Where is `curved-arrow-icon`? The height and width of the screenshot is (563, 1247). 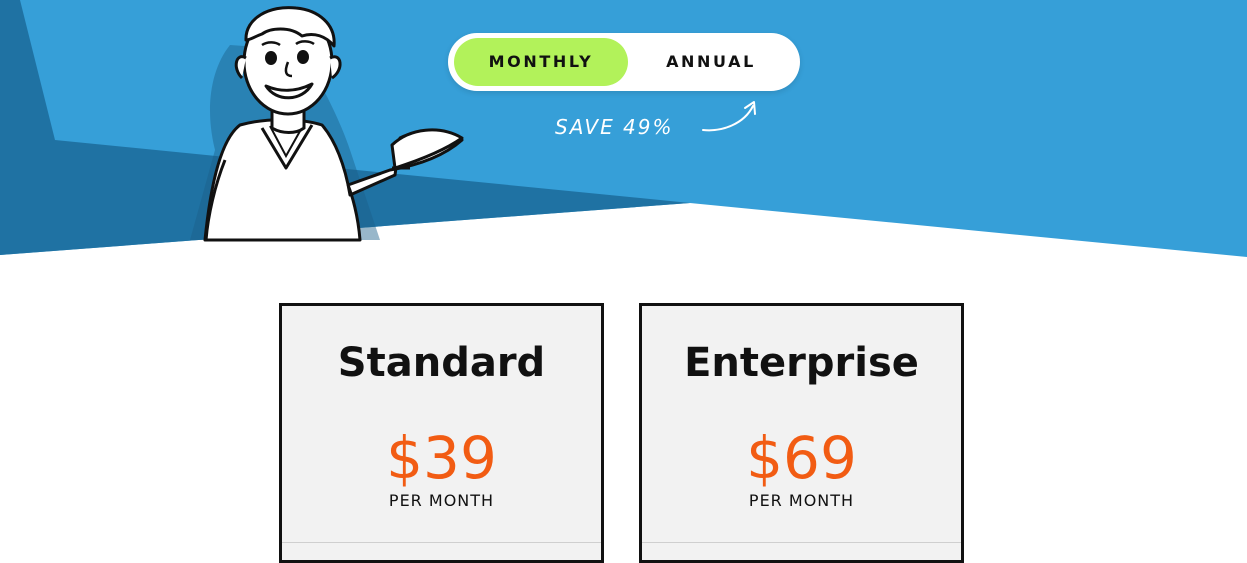 curved-arrow-icon is located at coordinates (729, 116).